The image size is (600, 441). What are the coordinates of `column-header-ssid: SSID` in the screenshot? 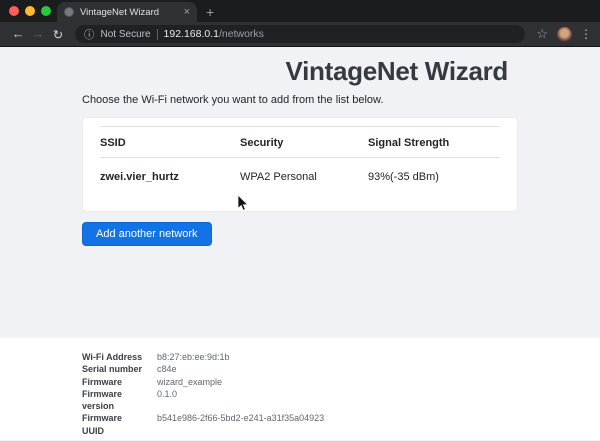 It's located at (170, 142).